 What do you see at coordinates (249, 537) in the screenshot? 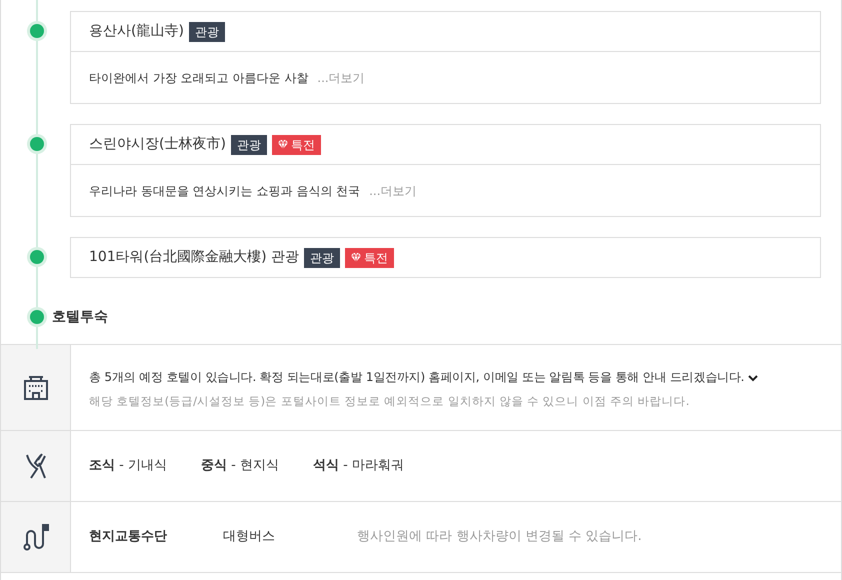
I see `transport-value: 대형버스` at bounding box center [249, 537].